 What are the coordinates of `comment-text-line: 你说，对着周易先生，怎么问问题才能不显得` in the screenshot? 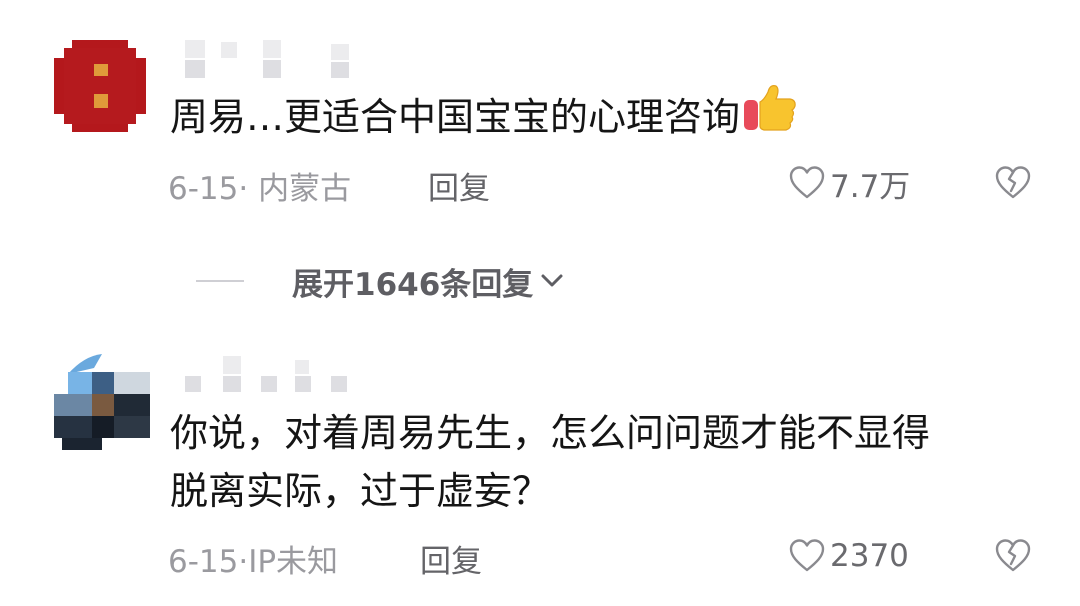 It's located at (550, 433).